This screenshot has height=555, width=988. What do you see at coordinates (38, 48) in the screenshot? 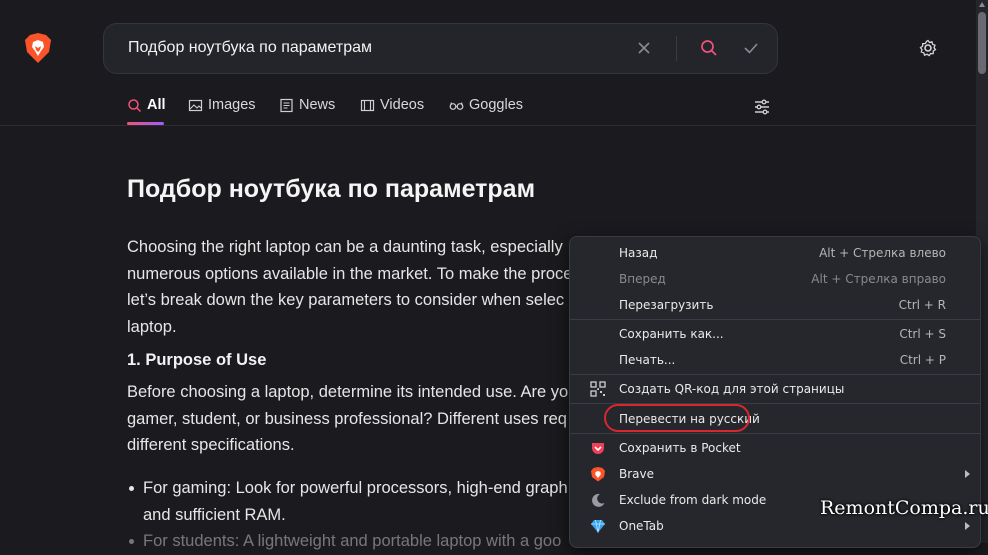
I see `brave-logo-icon` at bounding box center [38, 48].